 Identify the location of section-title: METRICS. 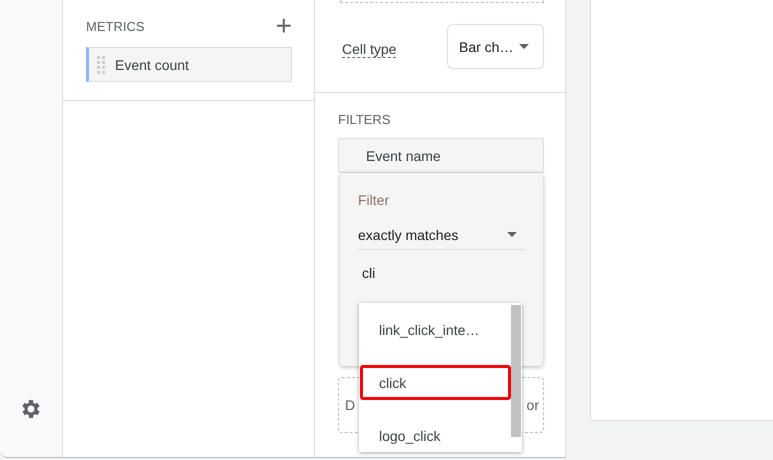
(115, 26).